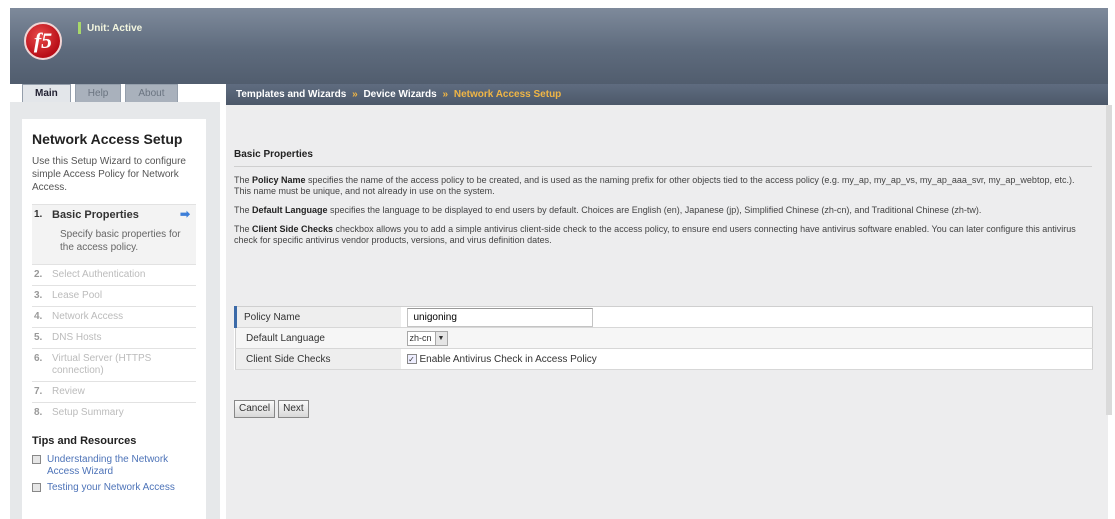  What do you see at coordinates (107, 139) in the screenshot?
I see `sidebar-title: Network Access Setup` at bounding box center [107, 139].